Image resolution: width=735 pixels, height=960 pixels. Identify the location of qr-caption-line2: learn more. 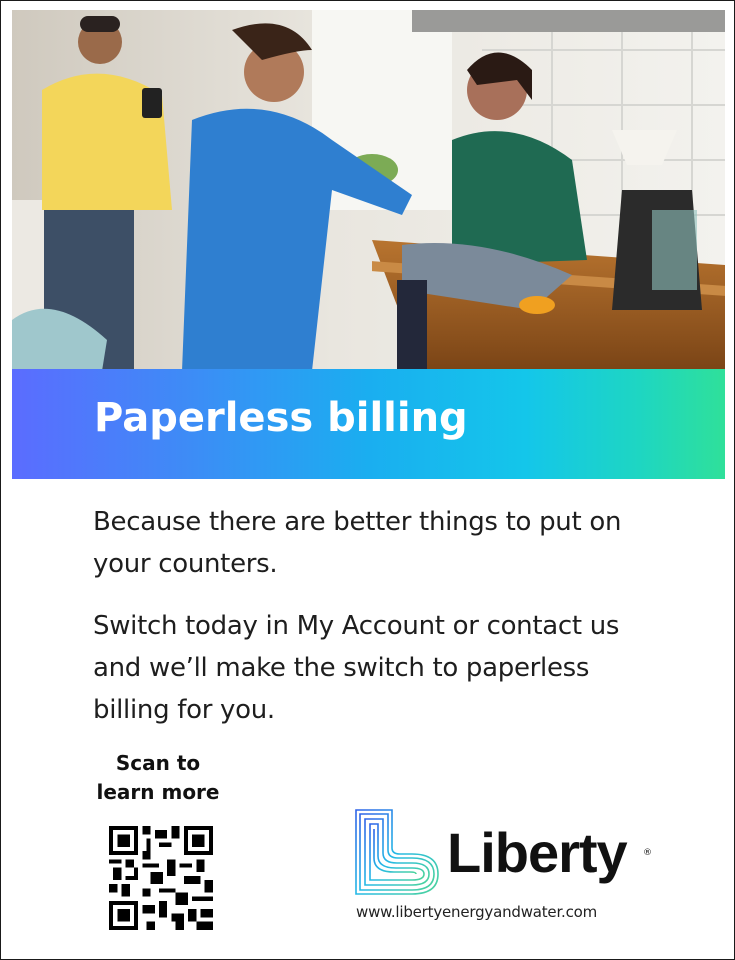
(158, 792).